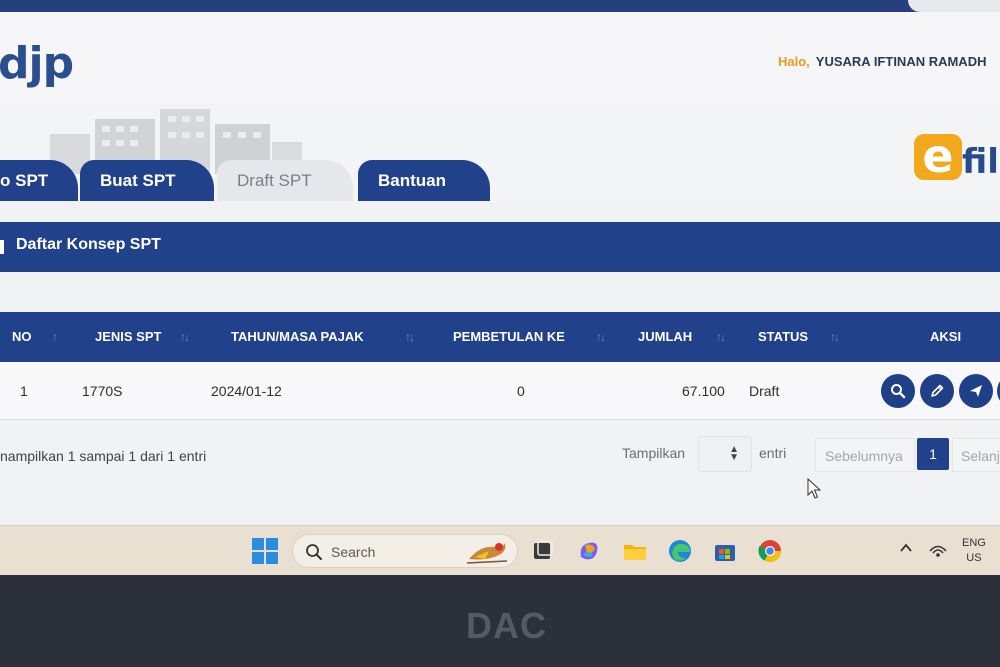  I want to click on submit-button, so click(976, 391).